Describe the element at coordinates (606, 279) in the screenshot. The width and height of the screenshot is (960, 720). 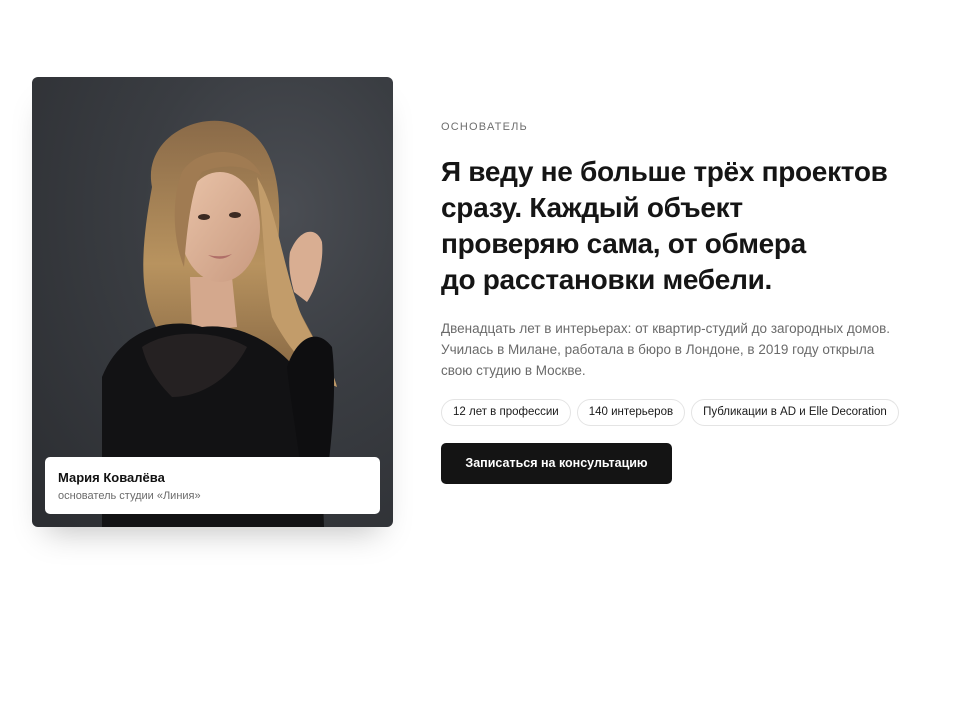
I see `headline-line: до расстановки мебели.` at that location.